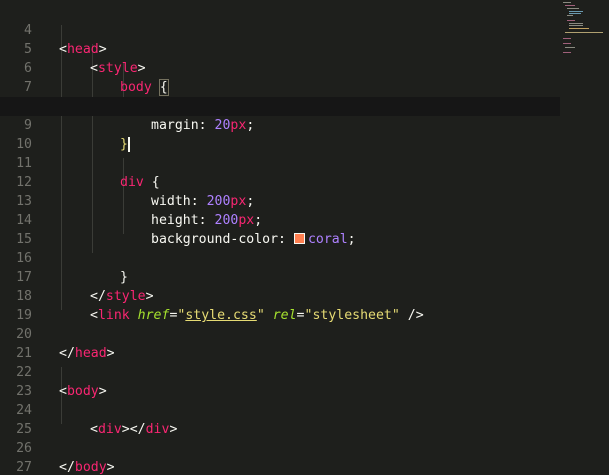  Describe the element at coordinates (280, 305) in the screenshot. I see `code-line: 19` at that location.